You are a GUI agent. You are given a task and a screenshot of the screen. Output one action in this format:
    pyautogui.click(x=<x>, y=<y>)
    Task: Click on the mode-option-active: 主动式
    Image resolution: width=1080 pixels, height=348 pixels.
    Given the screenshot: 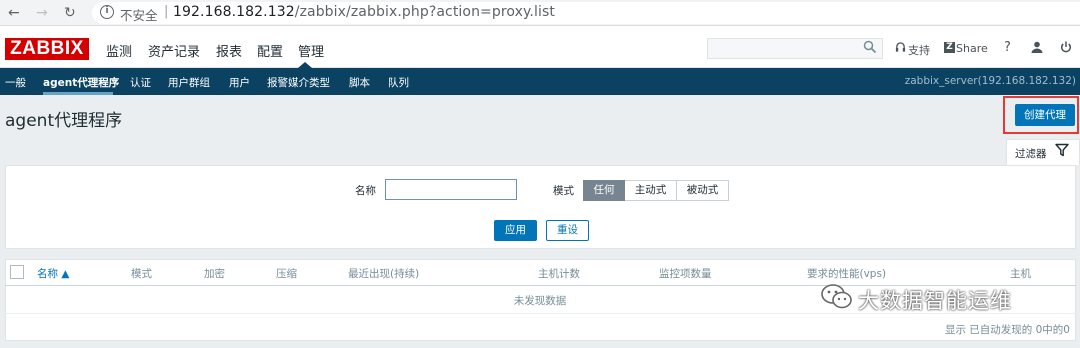 What is the action you would take?
    pyautogui.click(x=651, y=190)
    